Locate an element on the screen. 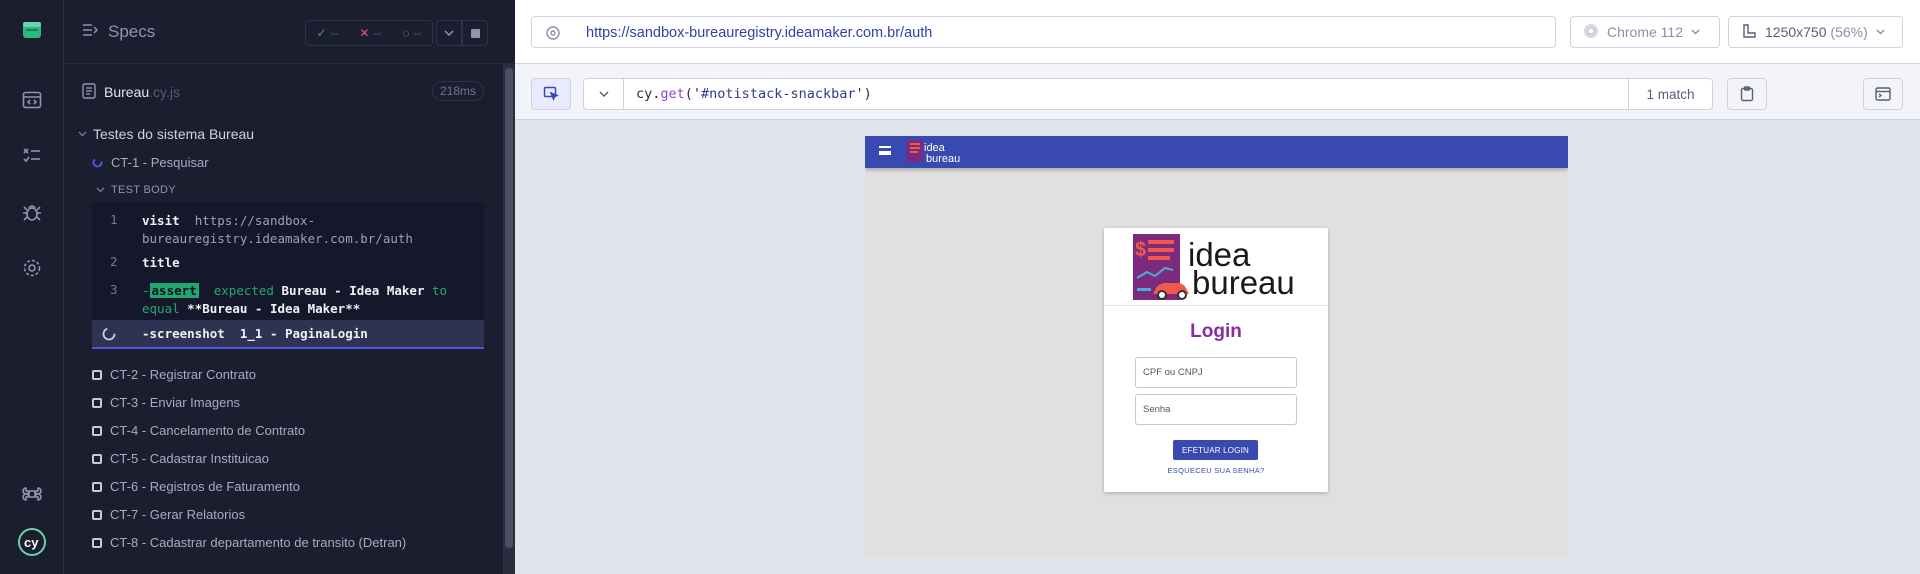  debug-nav-icon is located at coordinates (32, 212).